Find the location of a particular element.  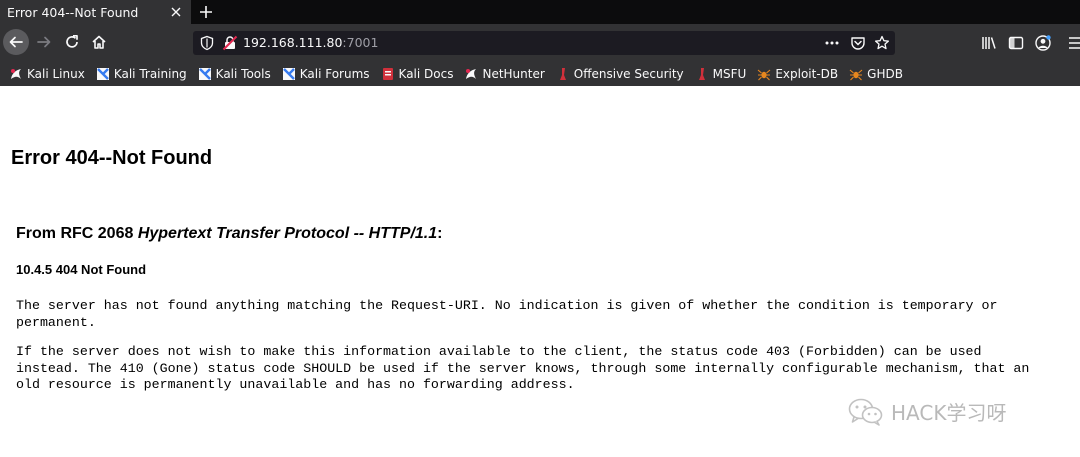

exploitdb-spider-icon is located at coordinates (764, 75).